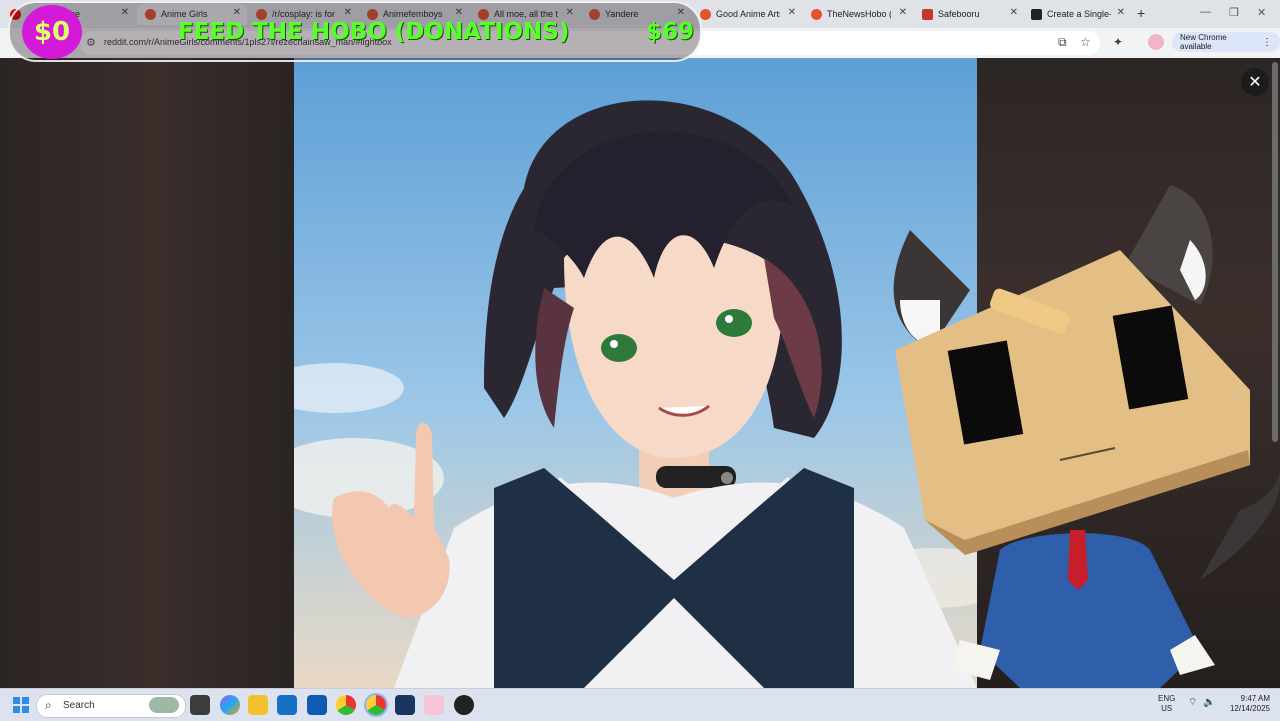 The width and height of the screenshot is (1280, 721). What do you see at coordinates (405, 705) in the screenshot?
I see `steam-icon` at bounding box center [405, 705].